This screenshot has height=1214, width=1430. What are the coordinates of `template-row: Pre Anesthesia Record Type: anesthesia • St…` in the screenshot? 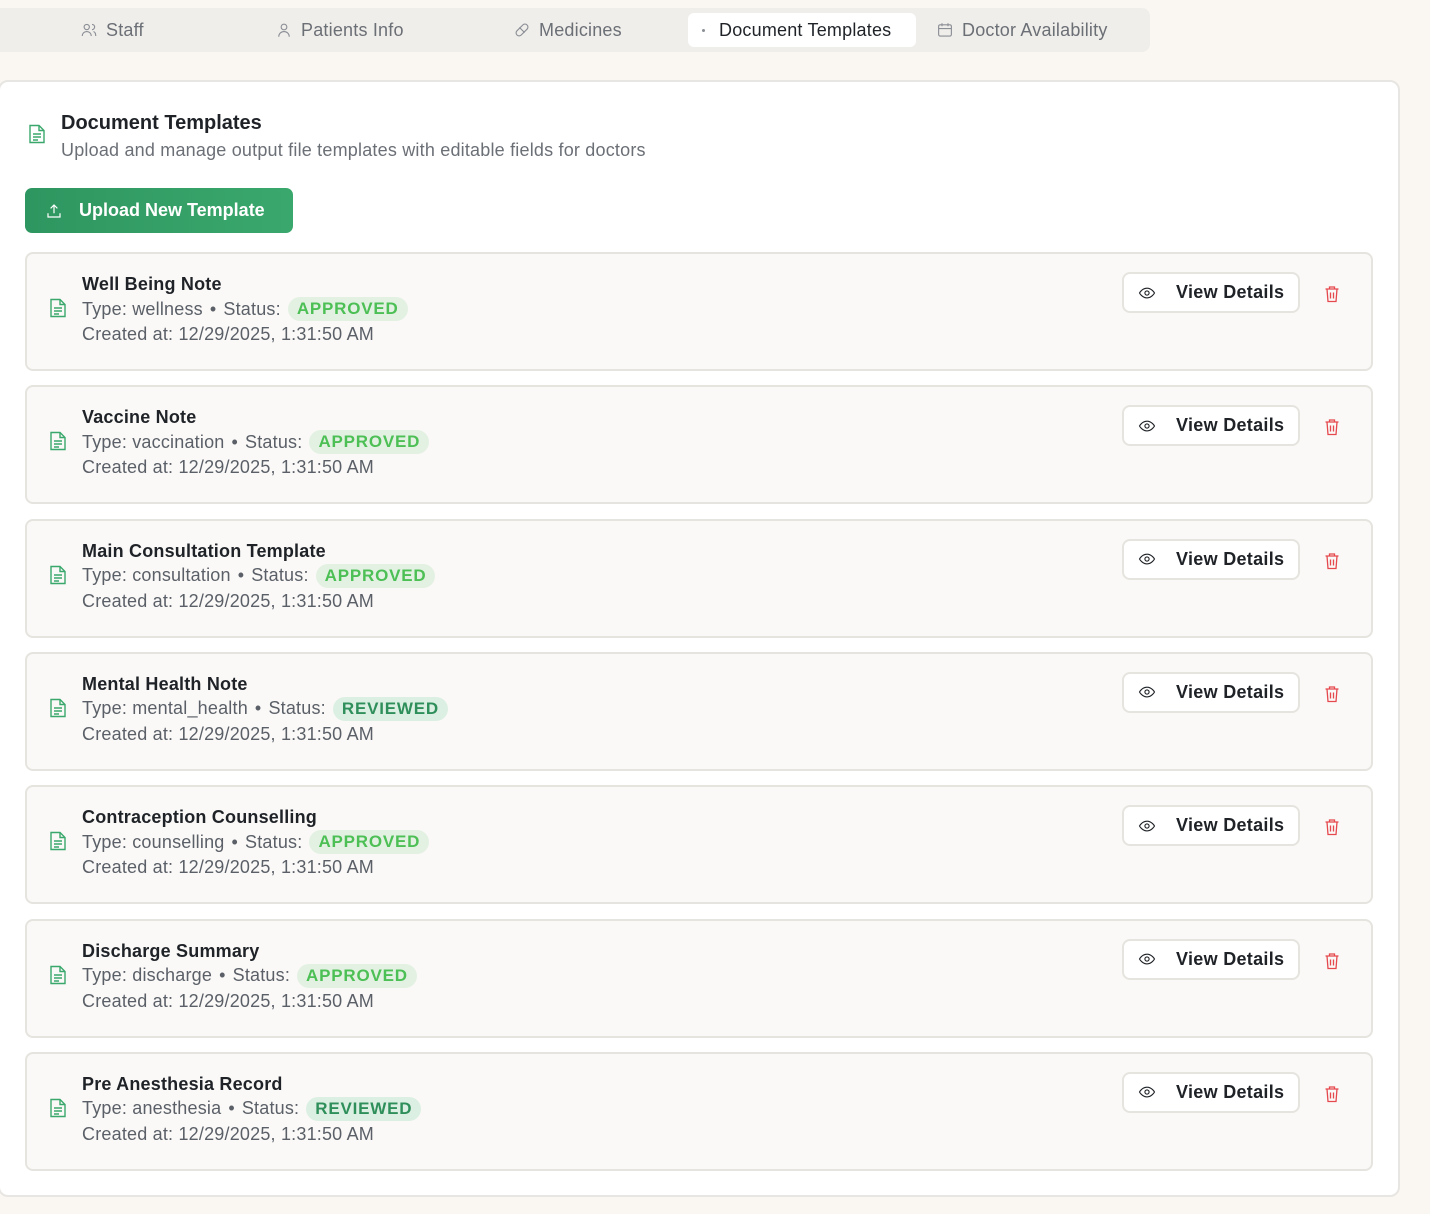 It's located at (699, 1111).